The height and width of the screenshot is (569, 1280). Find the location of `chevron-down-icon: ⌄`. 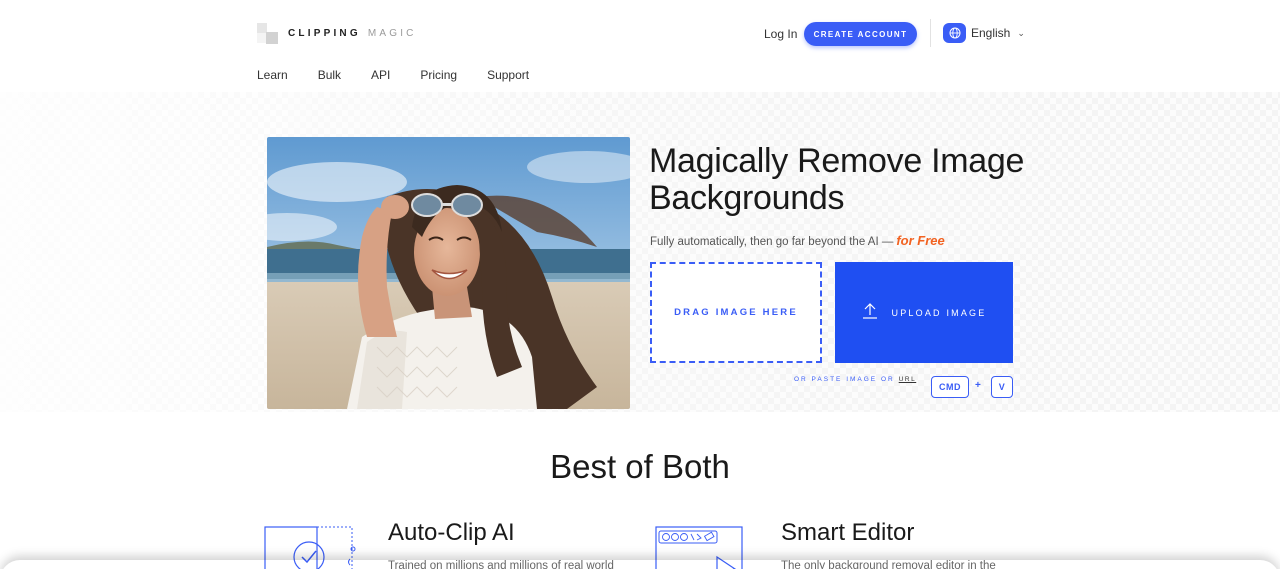

chevron-down-icon: ⌄ is located at coordinates (1021, 32).